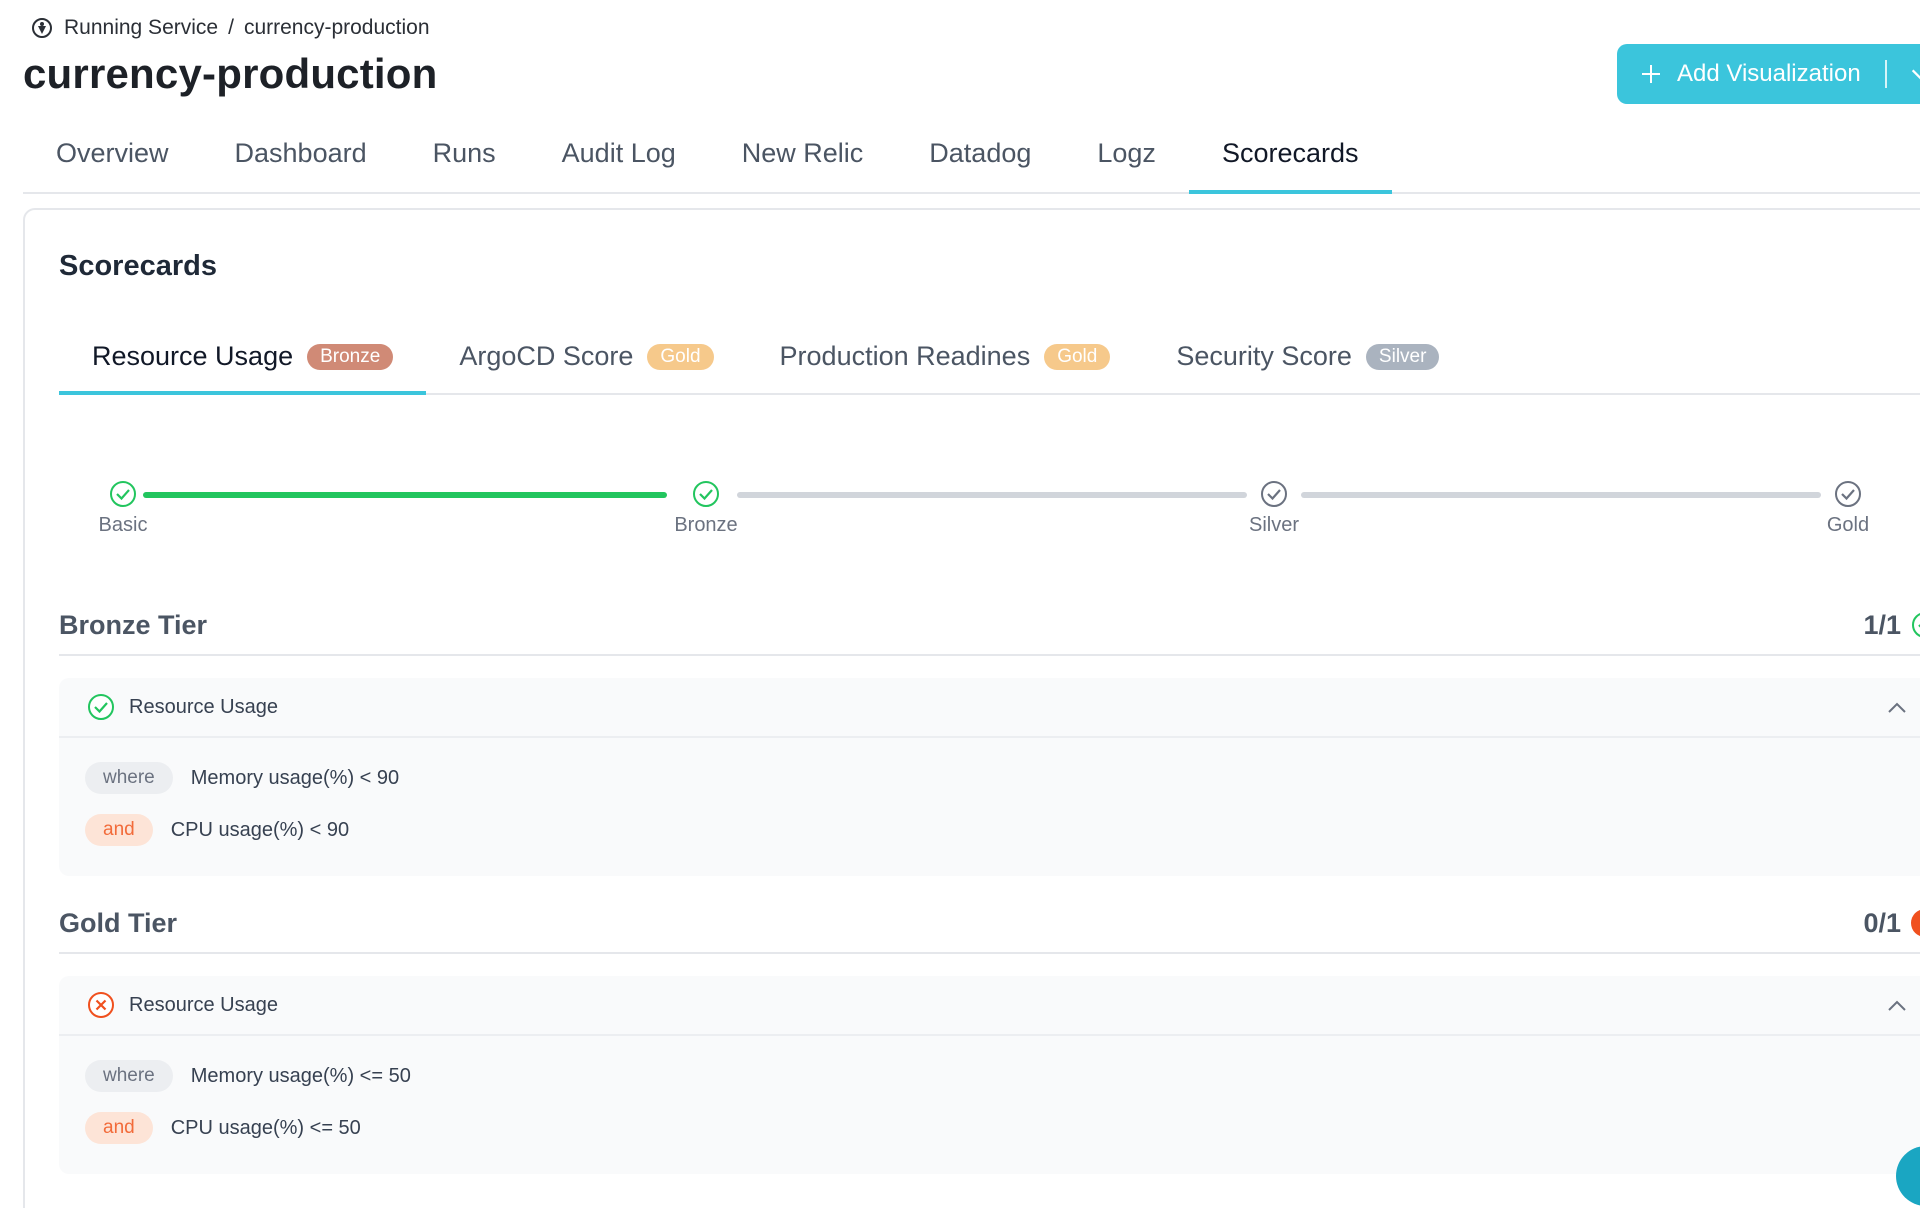 This screenshot has width=1920, height=1208. I want to click on tab-production-readiness: Production Readines Gold, so click(945, 356).